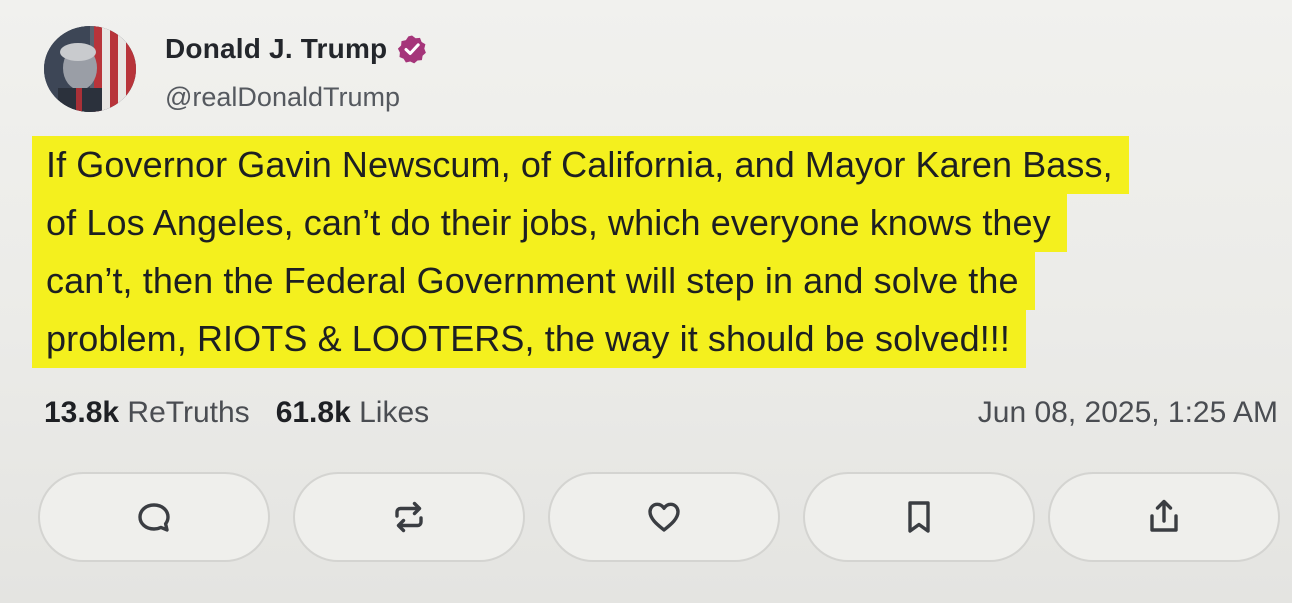  Describe the element at coordinates (412, 49) in the screenshot. I see `verified-badge-icon` at that location.